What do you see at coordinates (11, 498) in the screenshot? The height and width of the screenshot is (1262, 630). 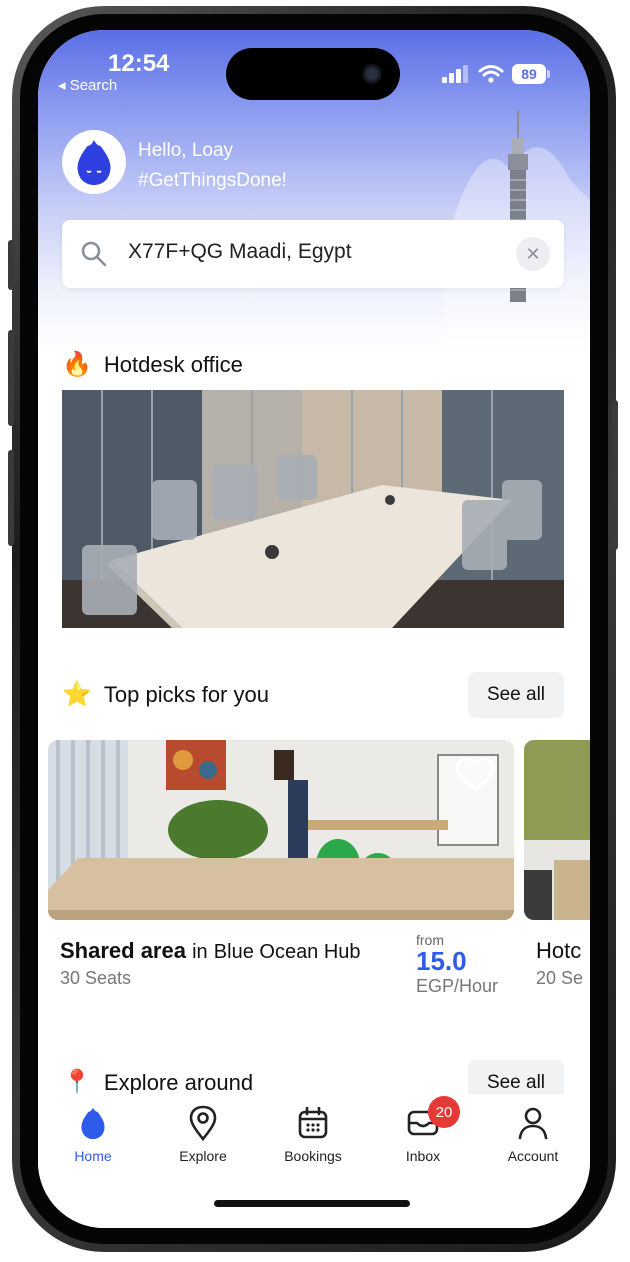 I see `volume-down-button` at bounding box center [11, 498].